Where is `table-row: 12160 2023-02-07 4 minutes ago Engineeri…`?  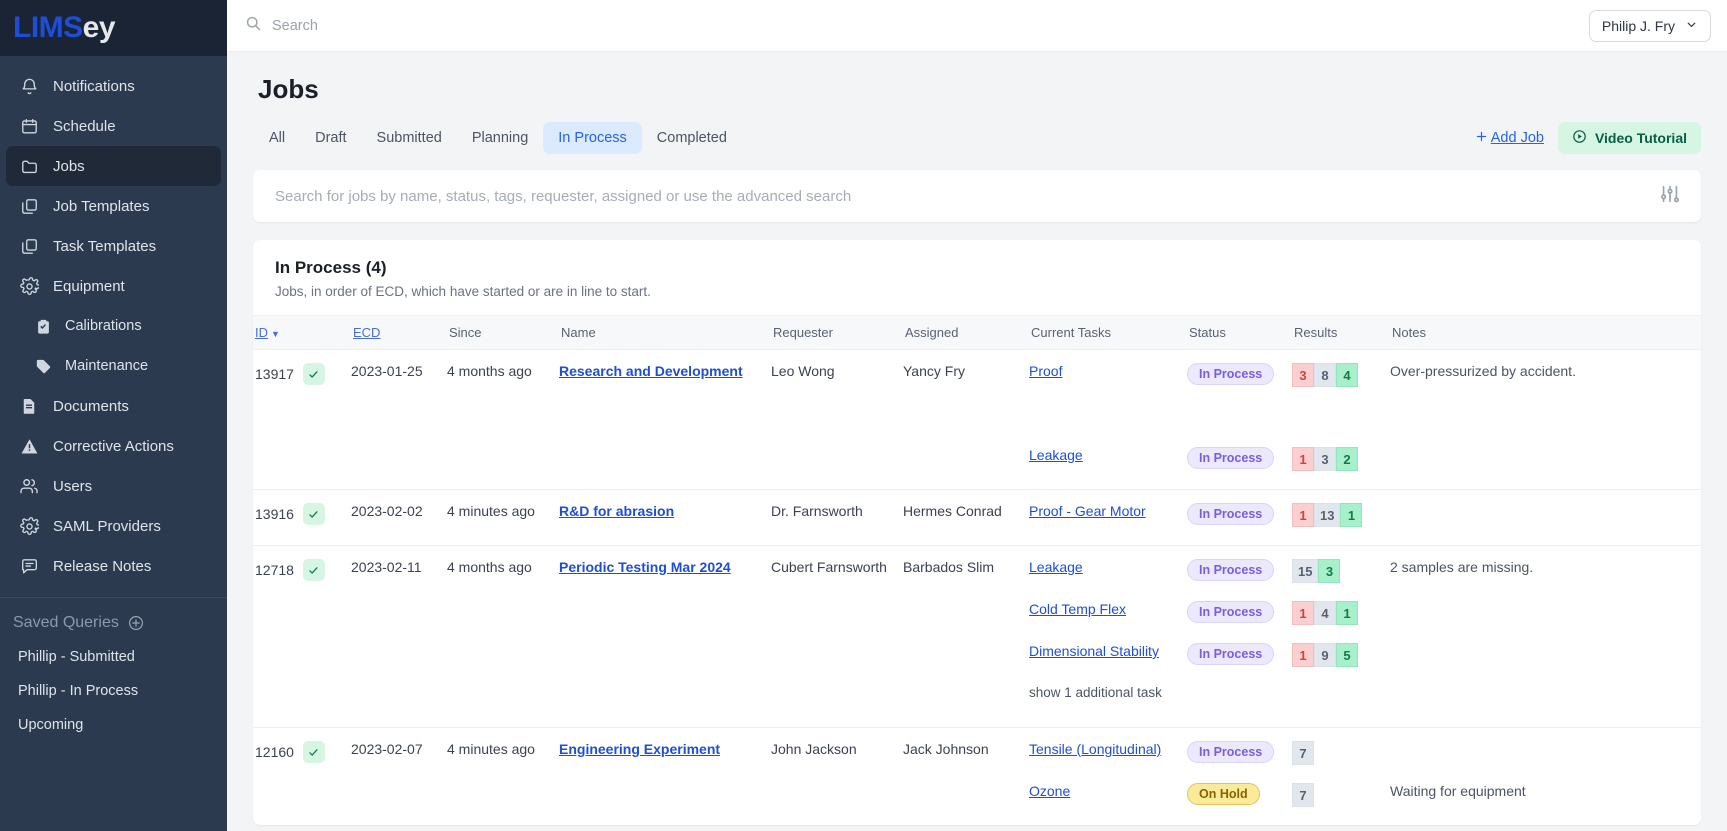 table-row: 12160 2023-02-07 4 minutes ago Engineeri… is located at coordinates (977, 777).